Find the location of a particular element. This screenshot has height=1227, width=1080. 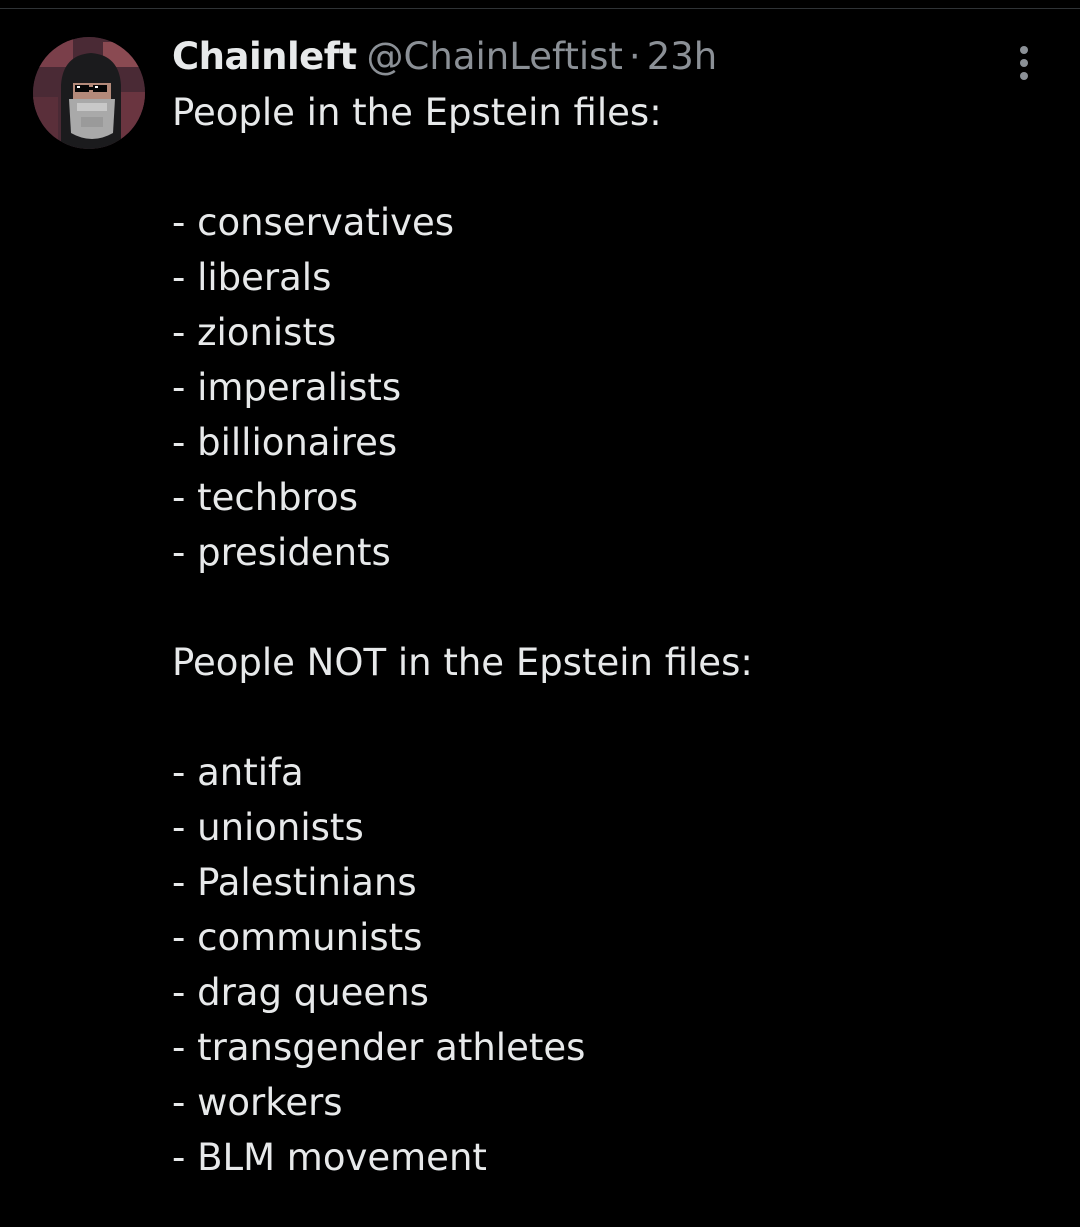

tweet-text-line: - transgender athletes is located at coordinates (379, 1047).